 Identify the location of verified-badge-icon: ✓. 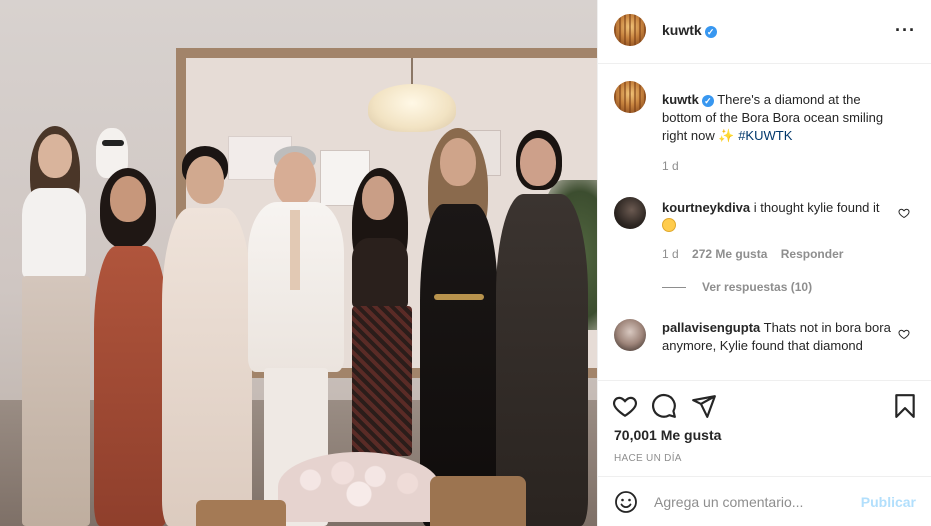
(710, 32).